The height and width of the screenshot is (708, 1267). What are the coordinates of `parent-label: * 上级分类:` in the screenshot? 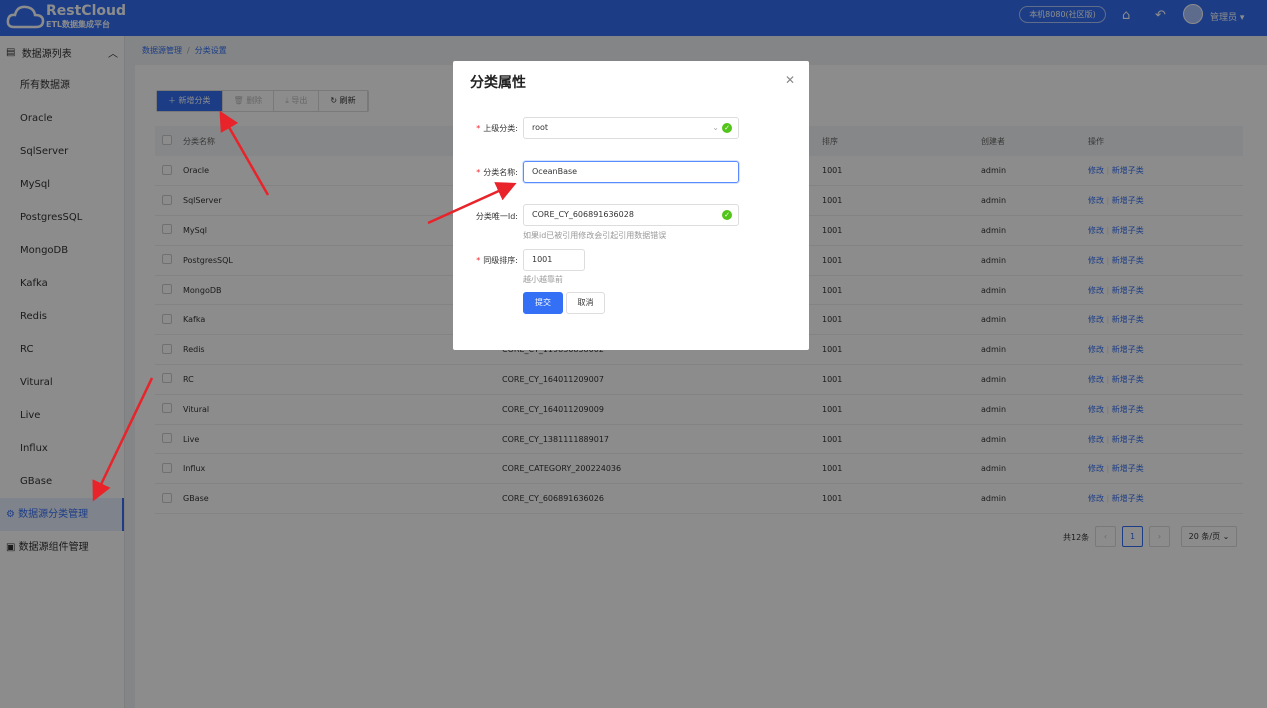 It's located at (497, 128).